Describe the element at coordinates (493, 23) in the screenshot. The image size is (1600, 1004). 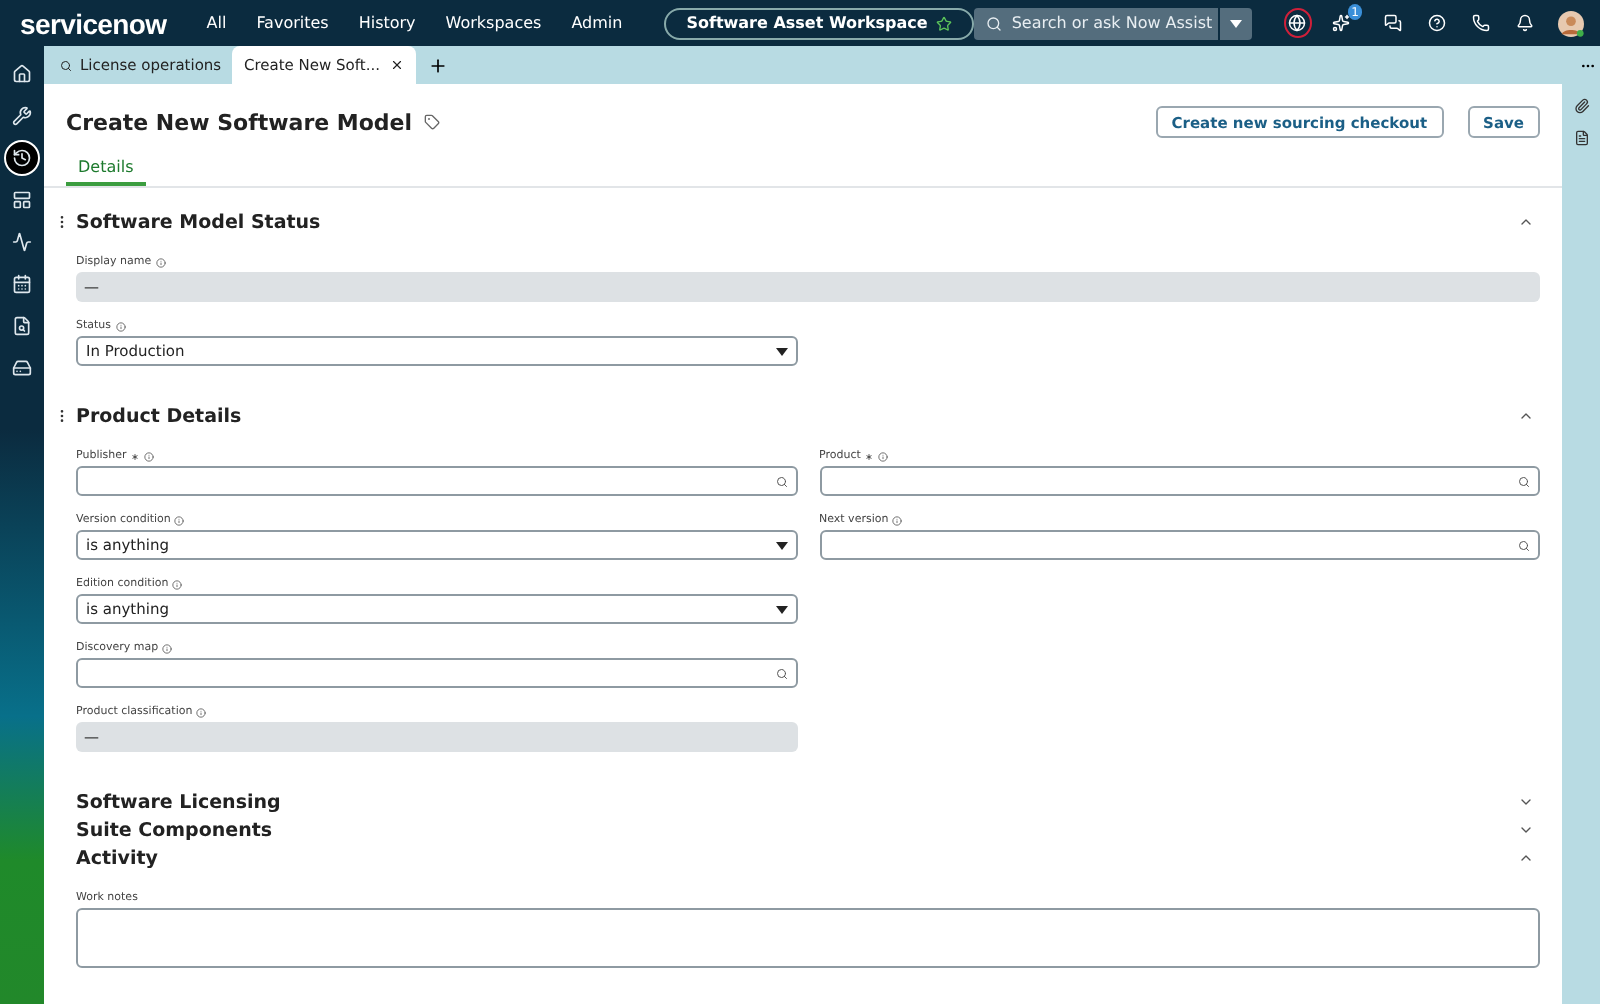
I see `menu-item: Workspaces` at that location.